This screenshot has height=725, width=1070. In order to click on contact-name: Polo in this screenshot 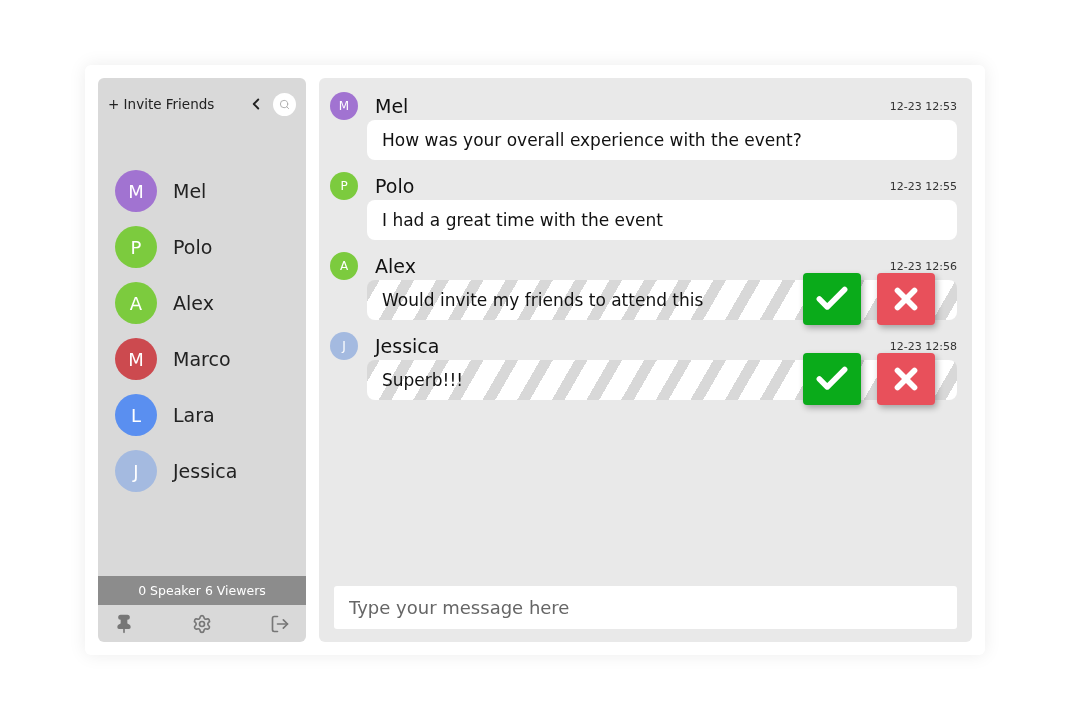, I will do `click(193, 247)`.